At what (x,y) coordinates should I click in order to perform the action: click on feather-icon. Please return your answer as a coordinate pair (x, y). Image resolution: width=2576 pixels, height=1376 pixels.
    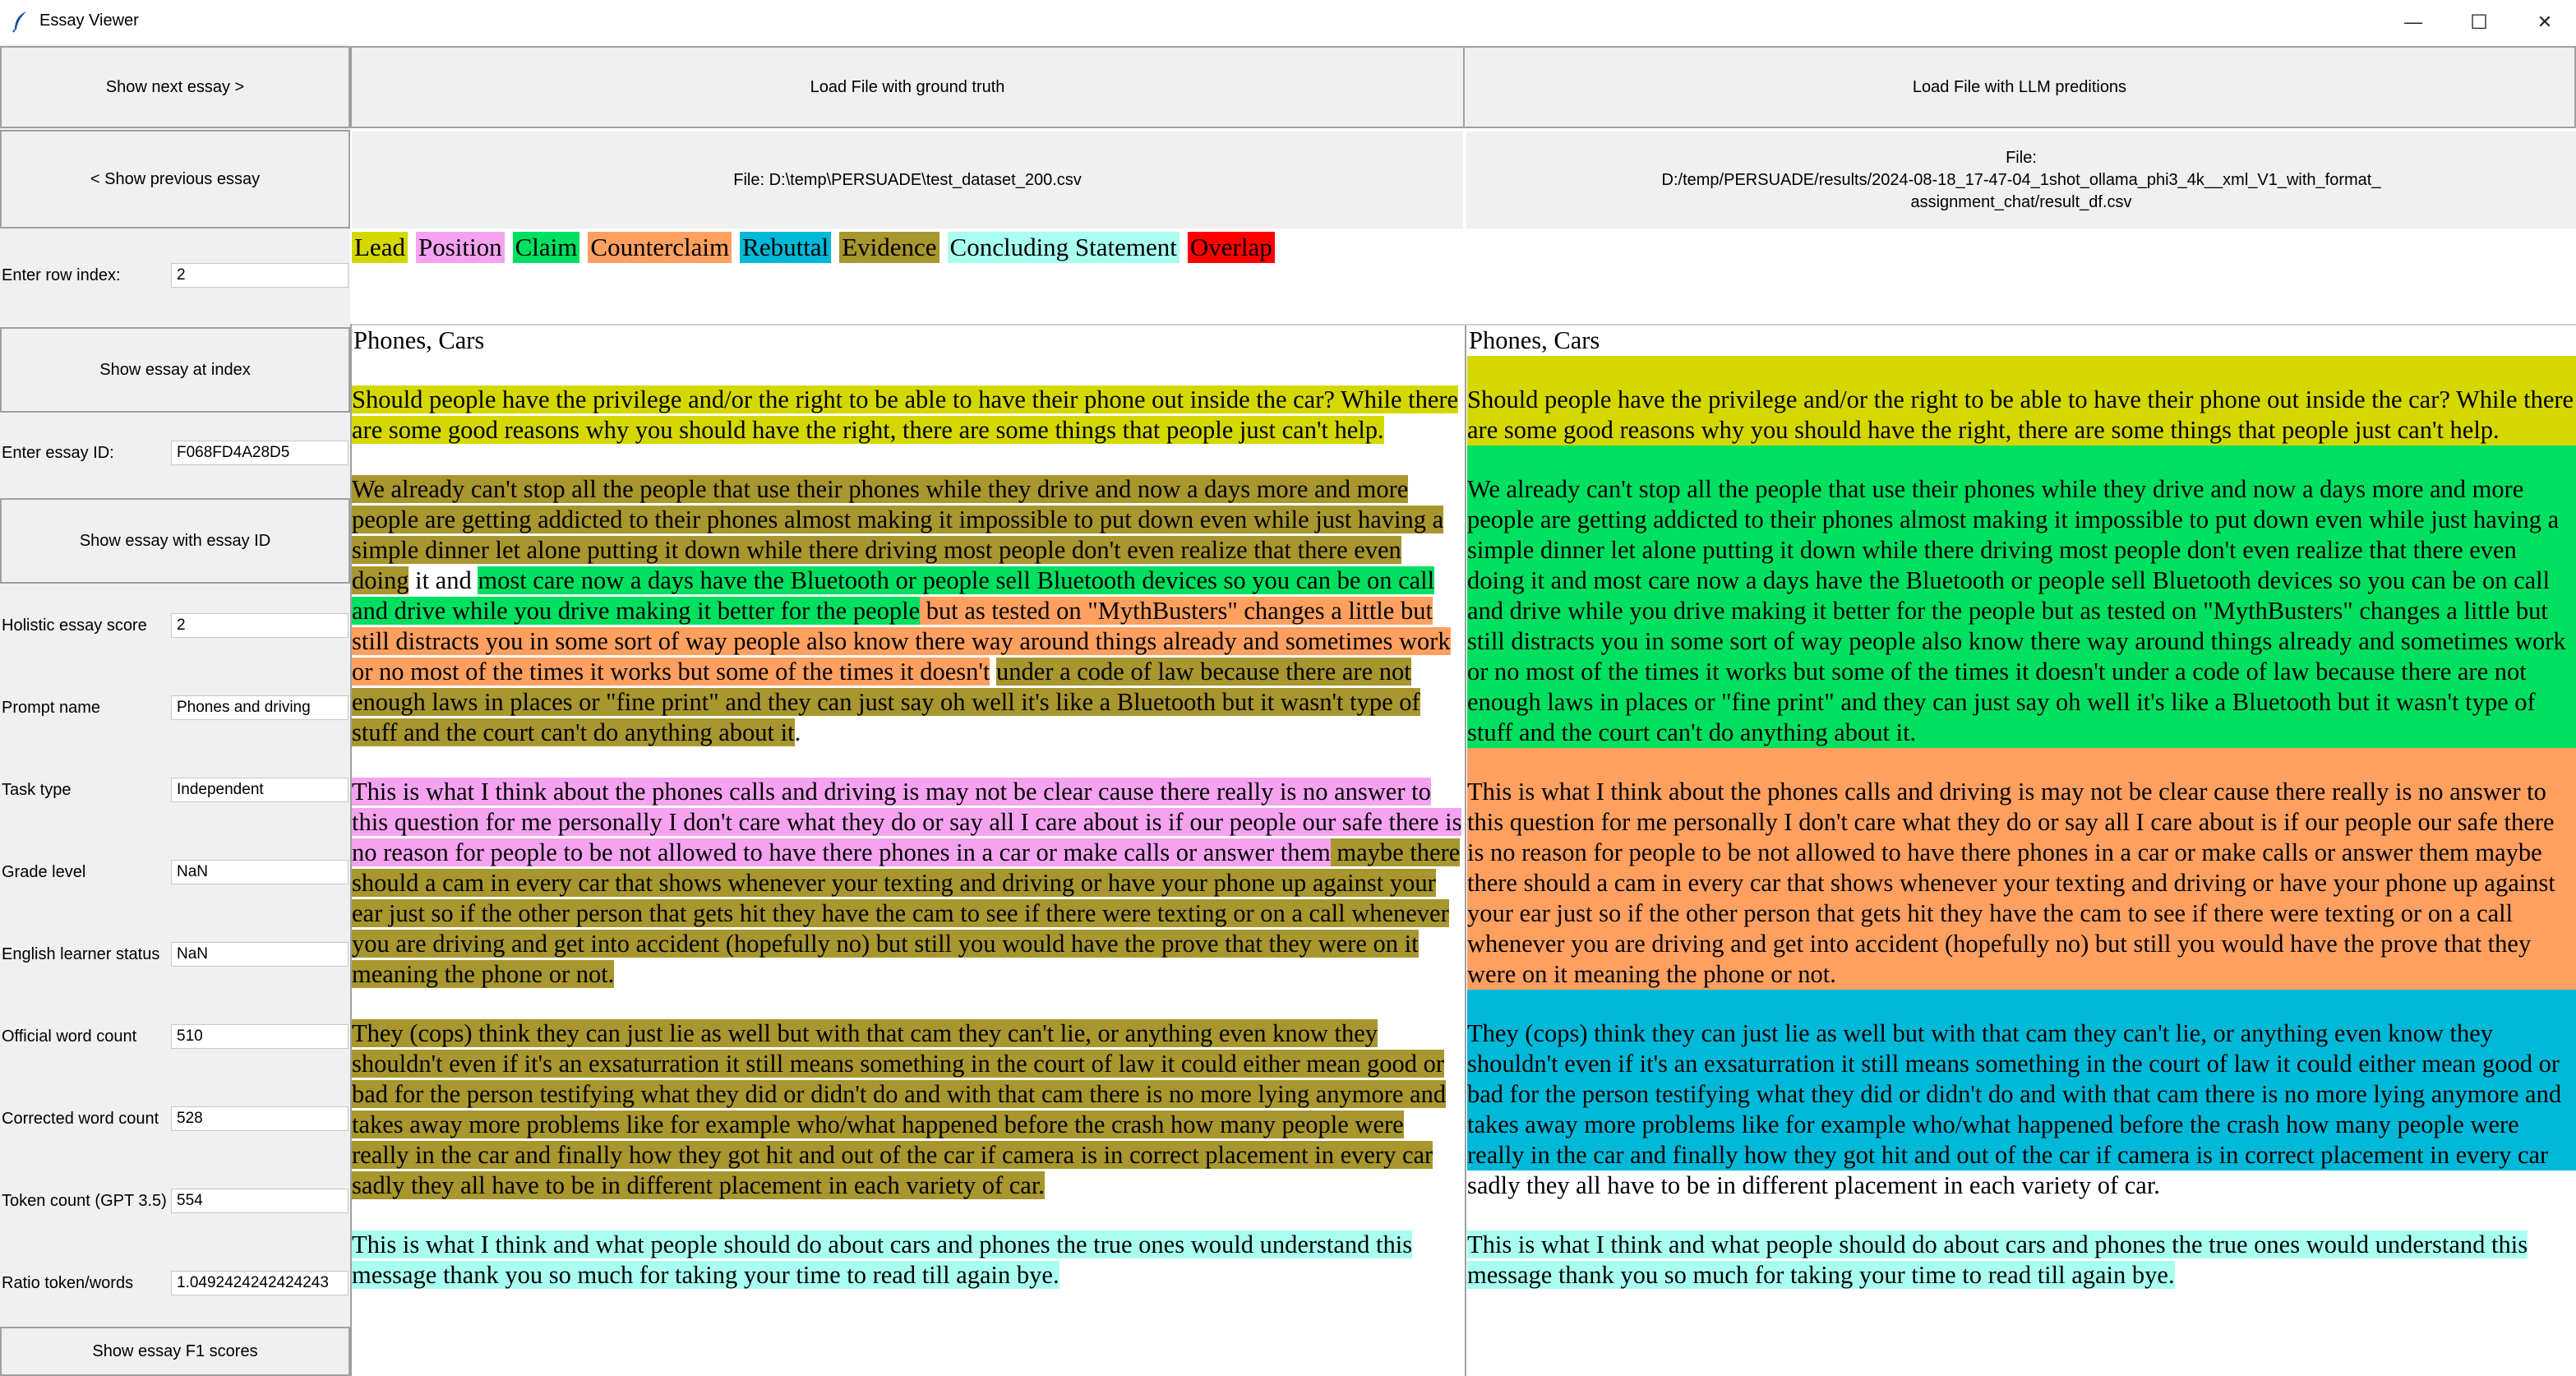
    Looking at the image, I should click on (19, 22).